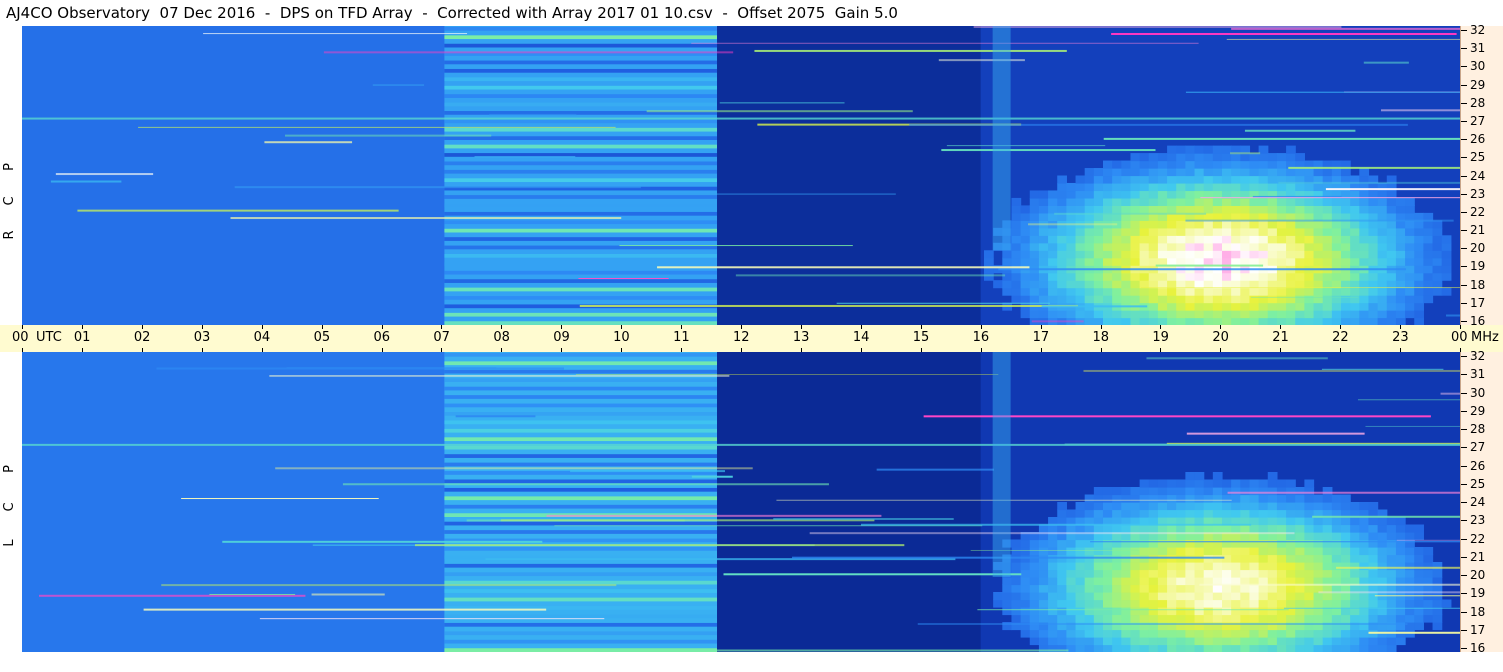  I want to click on freq-tick-label: 25, so click(1478, 483).